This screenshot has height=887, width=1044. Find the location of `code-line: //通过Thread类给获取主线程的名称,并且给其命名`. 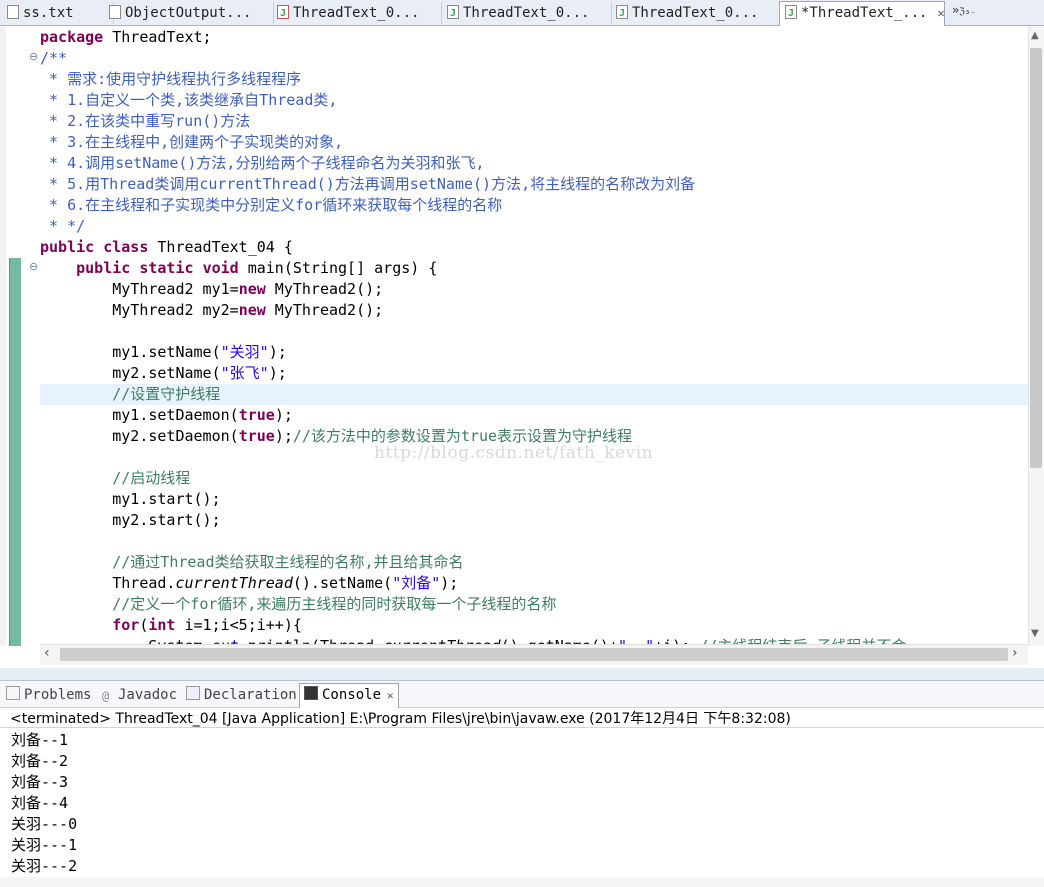

code-line: //通过Thread类给获取主线程的名称,并且给其命名 is located at coordinates (288, 562).